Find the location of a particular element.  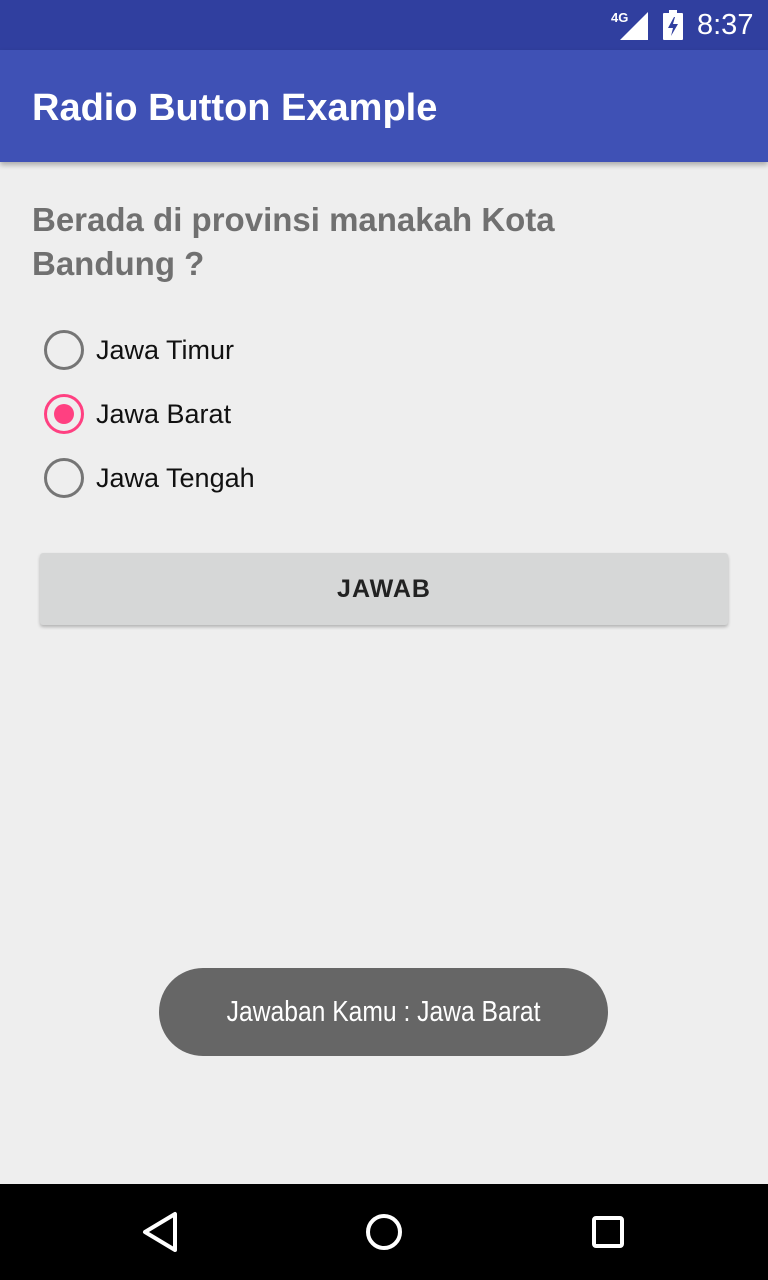

back-icon is located at coordinates (160, 1232).